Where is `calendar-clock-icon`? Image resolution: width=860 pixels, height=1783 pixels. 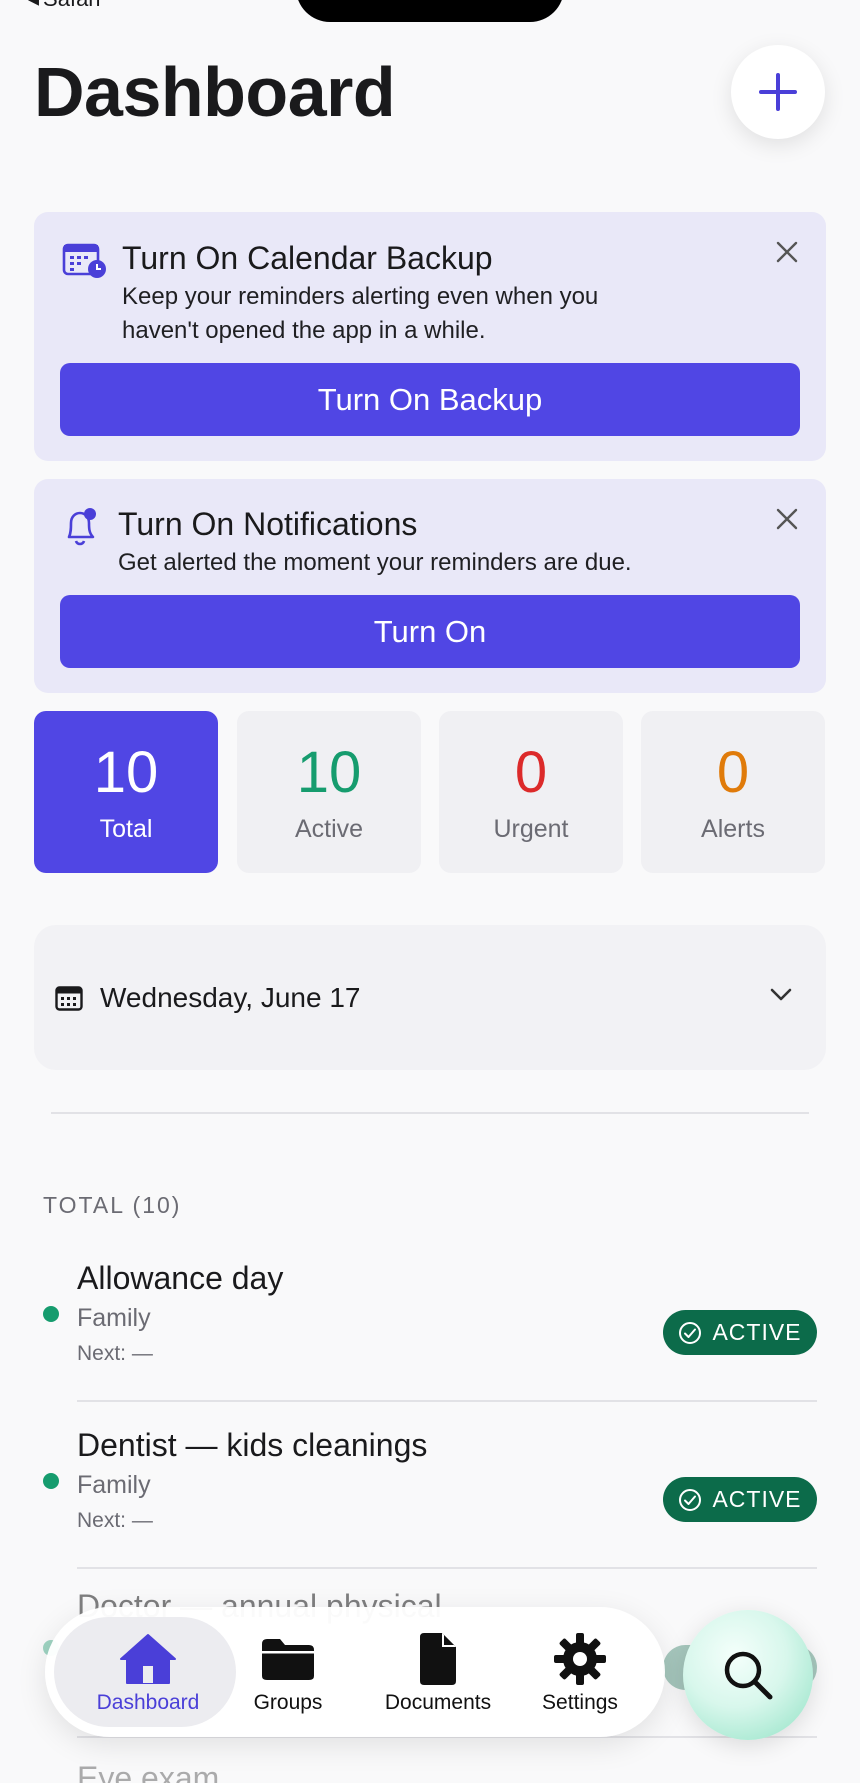 calendar-clock-icon is located at coordinates (84, 260).